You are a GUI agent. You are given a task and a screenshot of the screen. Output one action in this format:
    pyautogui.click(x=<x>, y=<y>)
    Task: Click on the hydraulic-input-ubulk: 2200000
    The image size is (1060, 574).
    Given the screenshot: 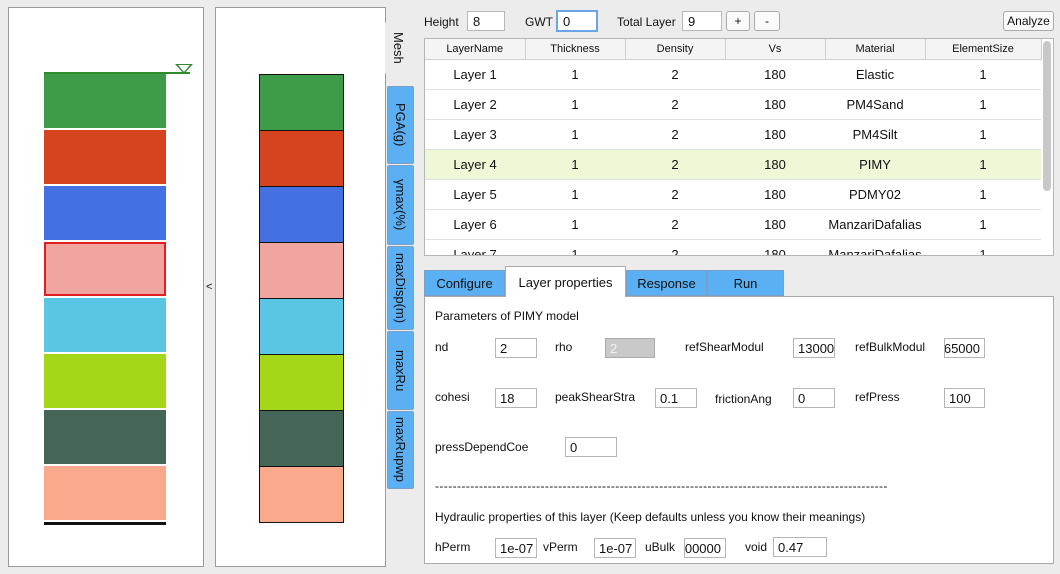 What is the action you would take?
    pyautogui.click(x=705, y=548)
    